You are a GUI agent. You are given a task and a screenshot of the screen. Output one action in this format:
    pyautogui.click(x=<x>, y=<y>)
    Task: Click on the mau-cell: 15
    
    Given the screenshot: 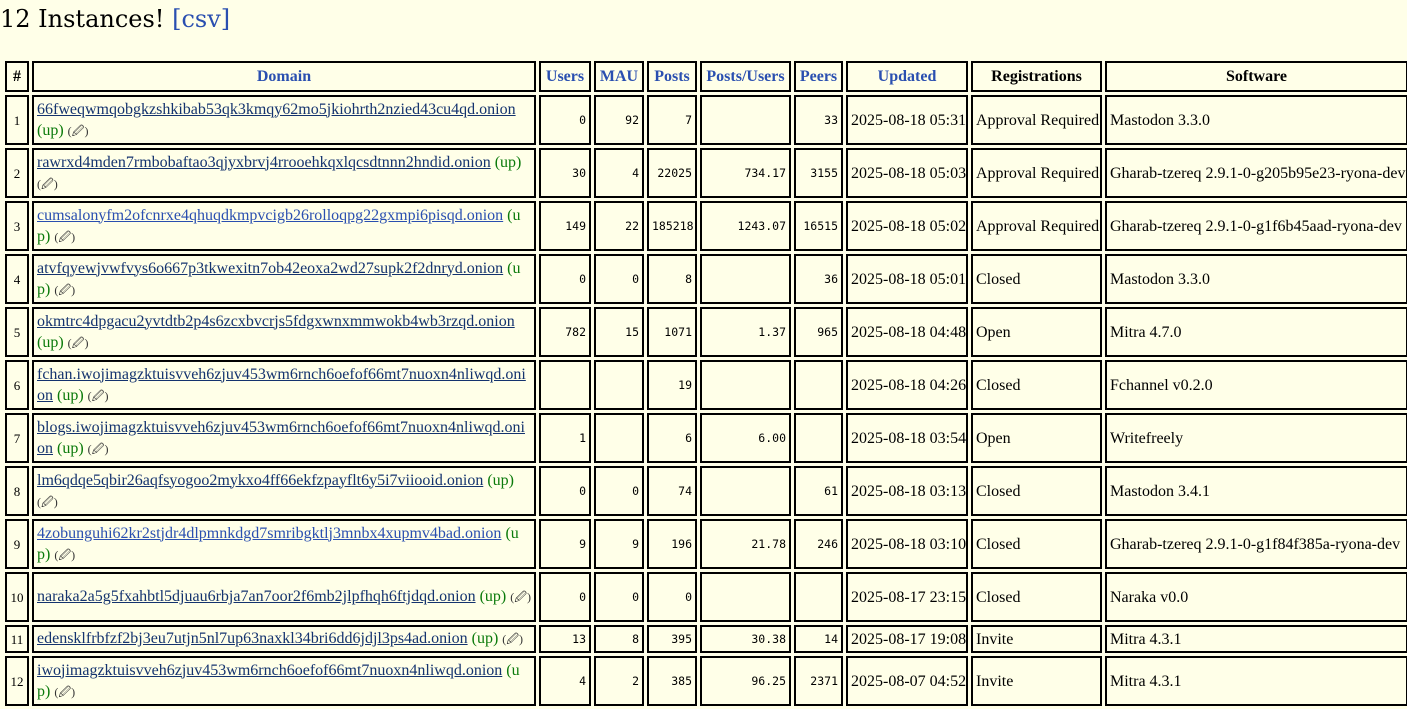 What is the action you would take?
    pyautogui.click(x=619, y=332)
    